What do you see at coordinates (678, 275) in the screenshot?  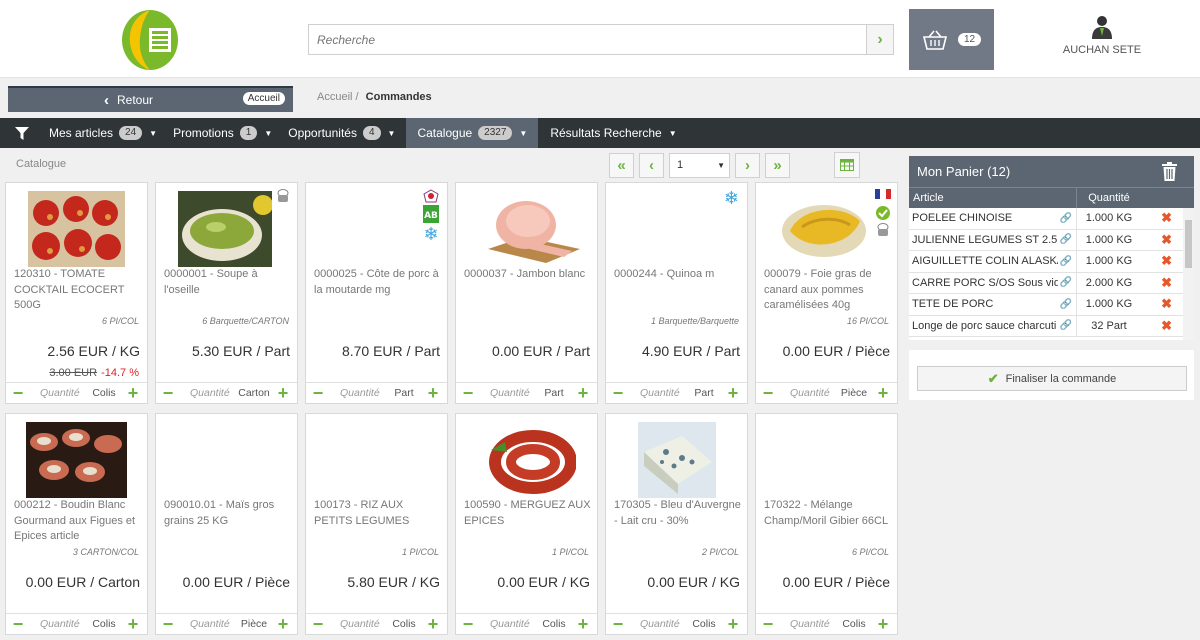 I see `product-name: 0000244 - Quinoa m` at bounding box center [678, 275].